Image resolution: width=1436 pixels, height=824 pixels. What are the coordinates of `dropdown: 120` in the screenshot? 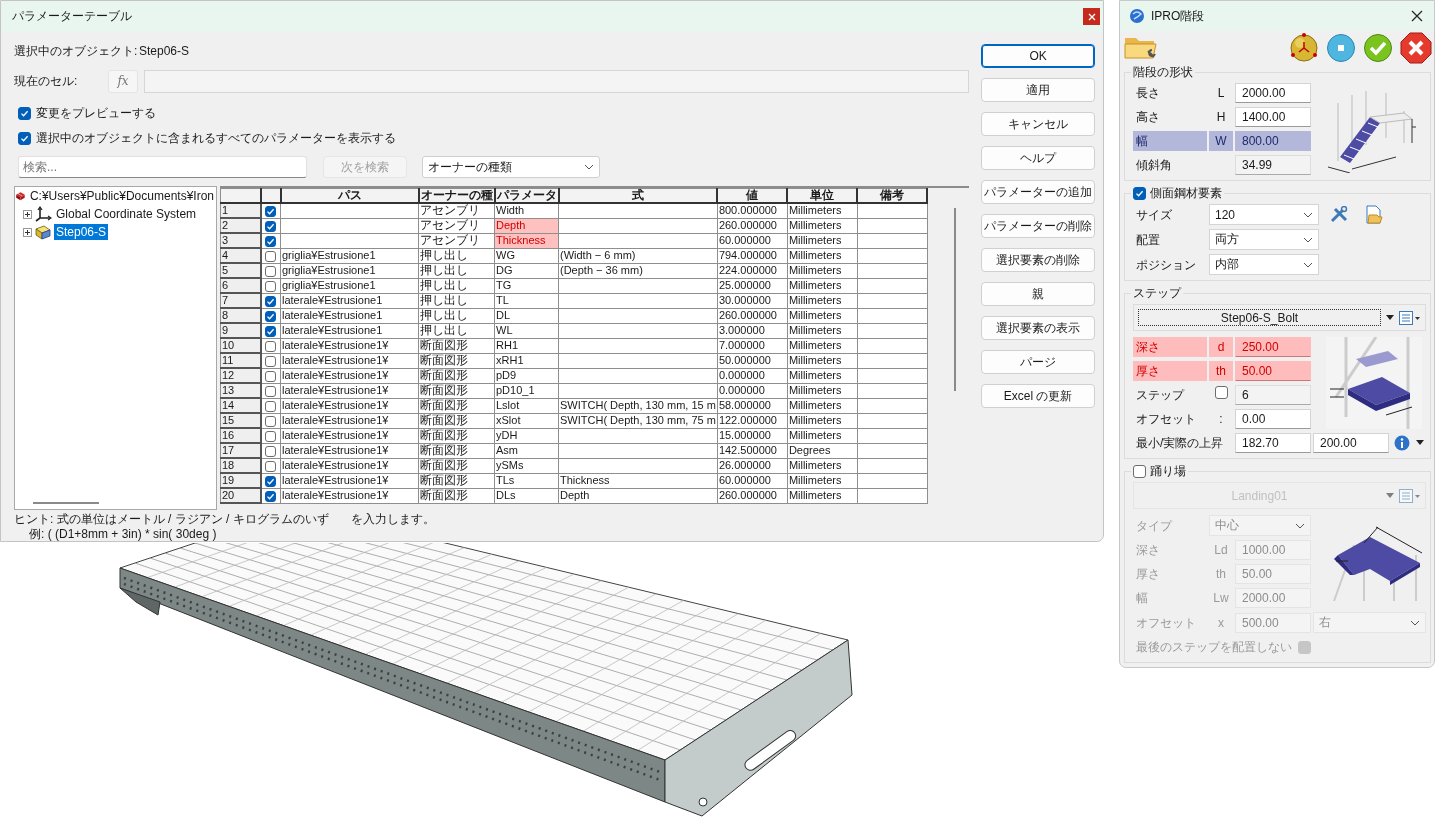 It's located at (1264, 214).